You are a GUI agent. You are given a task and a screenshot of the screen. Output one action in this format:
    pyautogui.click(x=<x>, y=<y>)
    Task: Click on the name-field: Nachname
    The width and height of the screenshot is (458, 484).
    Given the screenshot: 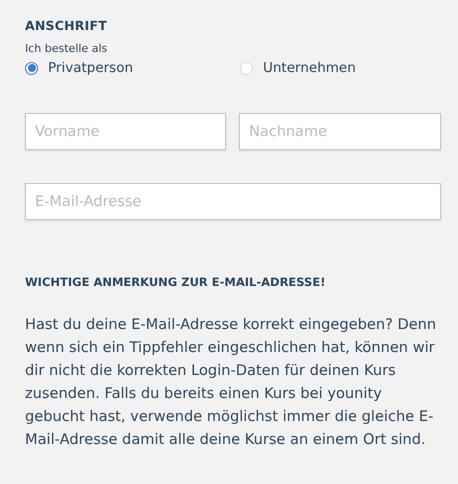 What is the action you would take?
    pyautogui.click(x=340, y=131)
    